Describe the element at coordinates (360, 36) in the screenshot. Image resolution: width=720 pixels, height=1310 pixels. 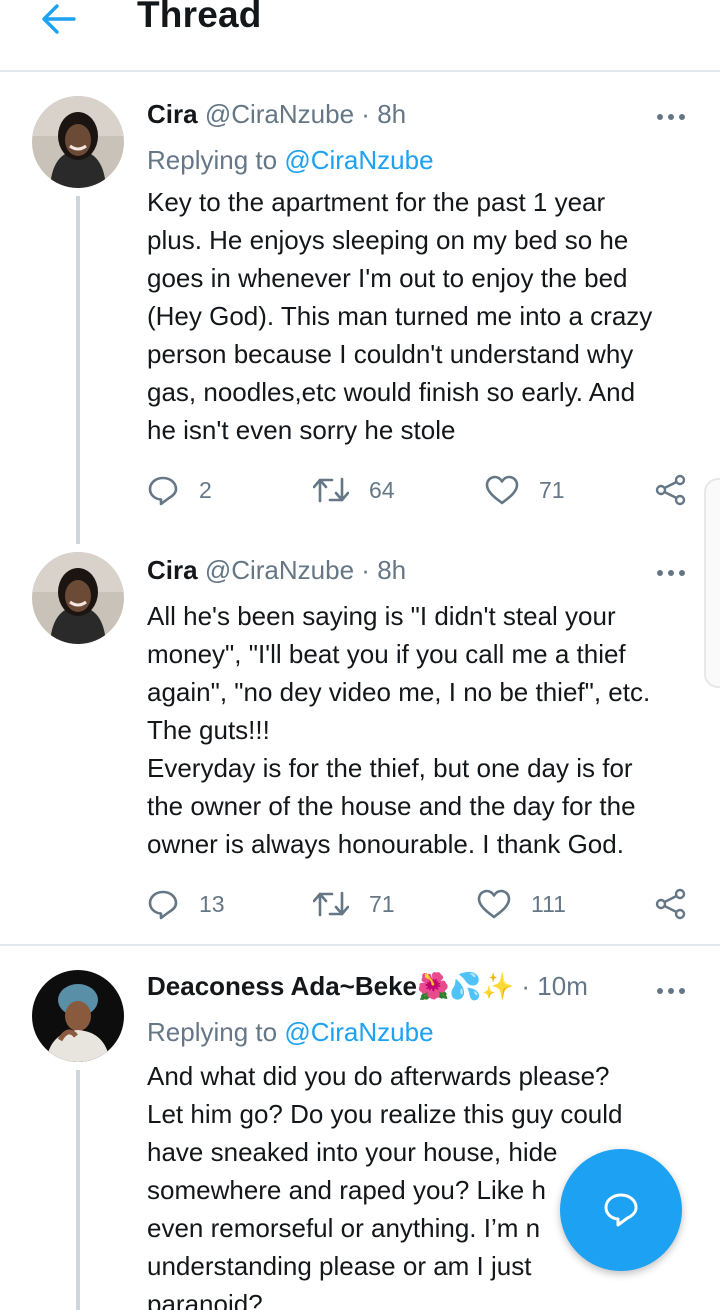
I see `top-bar: Thread` at that location.